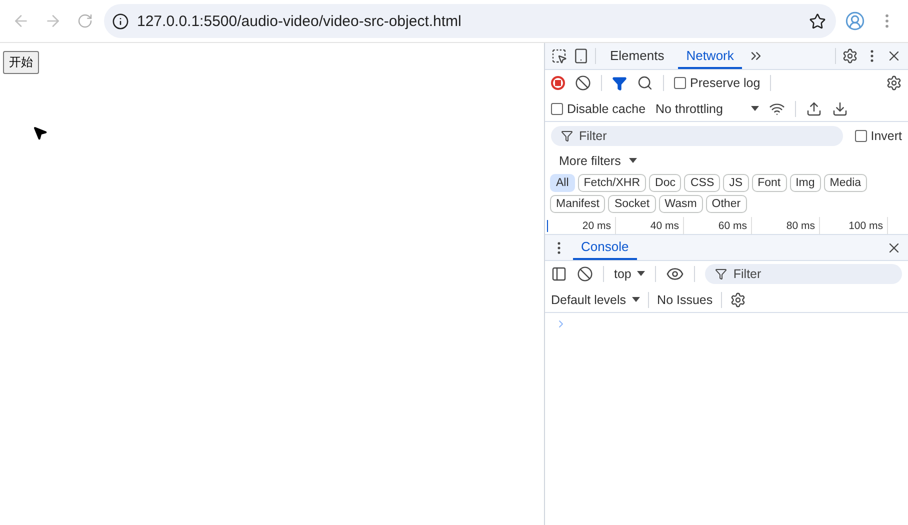  Describe the element at coordinates (632, 204) in the screenshot. I see `type-filter-chip: Socket` at that location.